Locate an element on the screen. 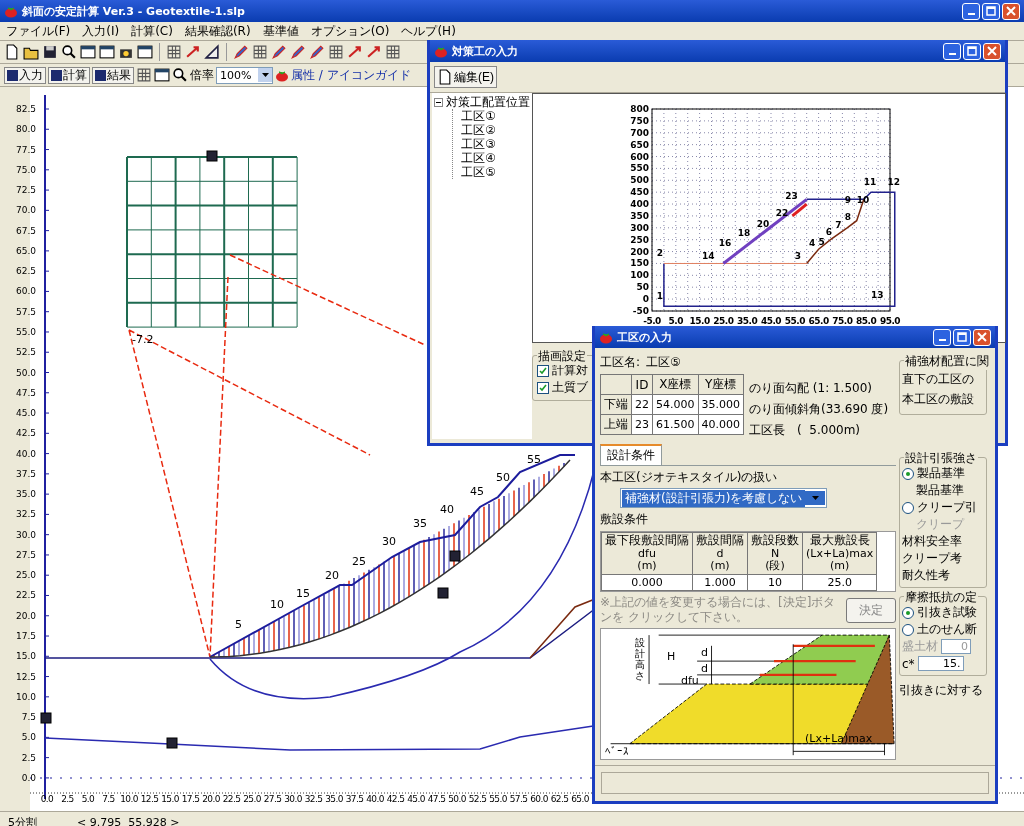  marker-icon is located at coordinates (172, 743).